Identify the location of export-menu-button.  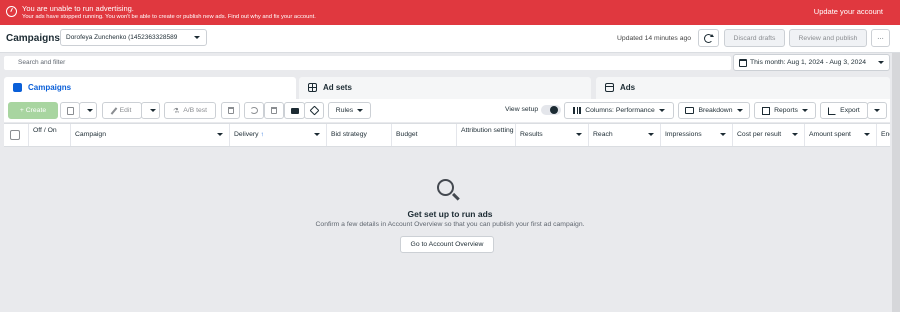
(877, 110).